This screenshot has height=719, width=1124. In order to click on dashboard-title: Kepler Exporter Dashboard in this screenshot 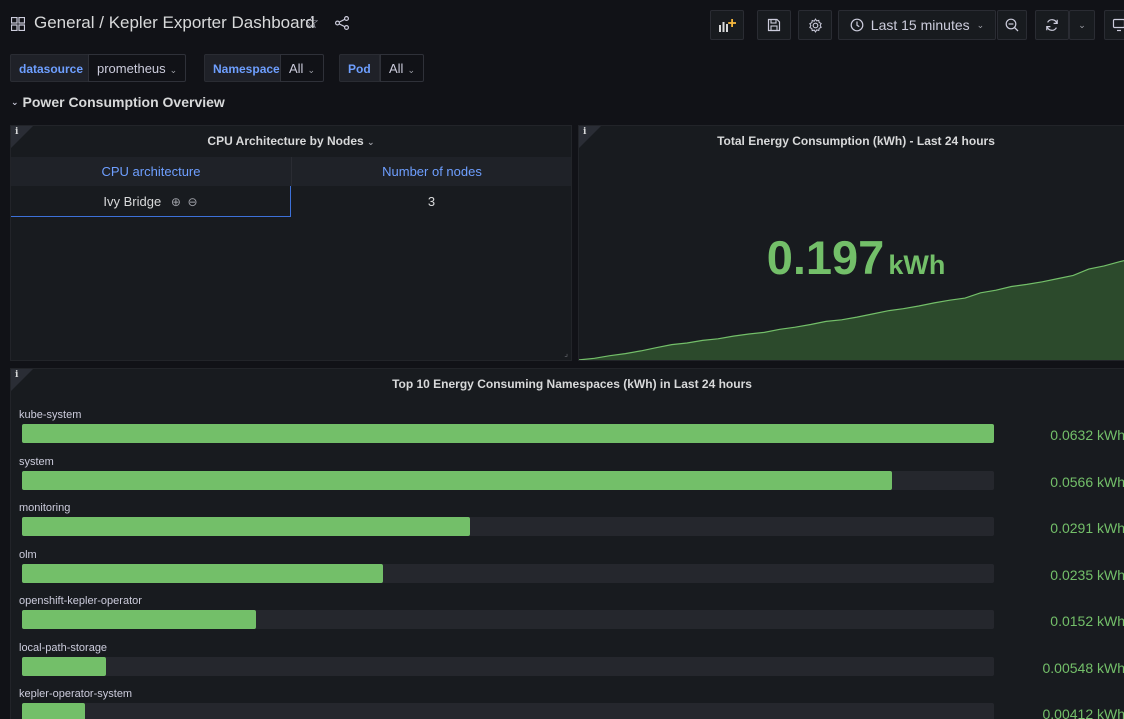, I will do `click(212, 22)`.